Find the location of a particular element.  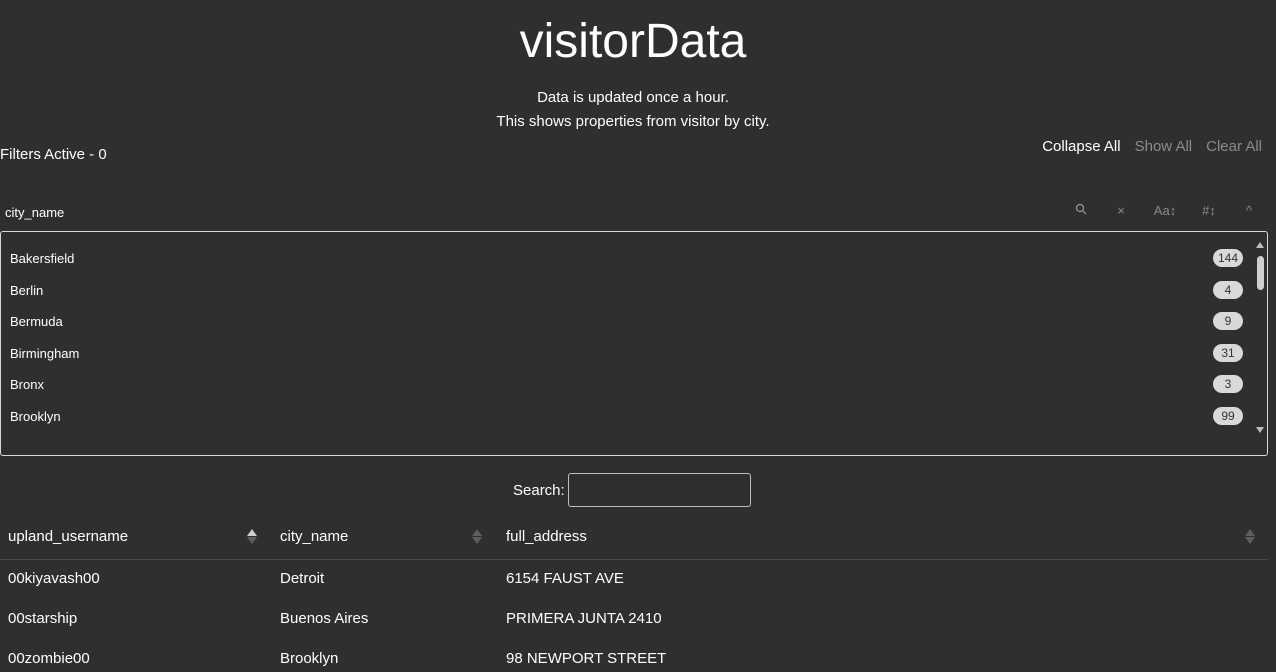

search-pane-tools: × Aa↕ #↕ ^ is located at coordinates (1165, 210).